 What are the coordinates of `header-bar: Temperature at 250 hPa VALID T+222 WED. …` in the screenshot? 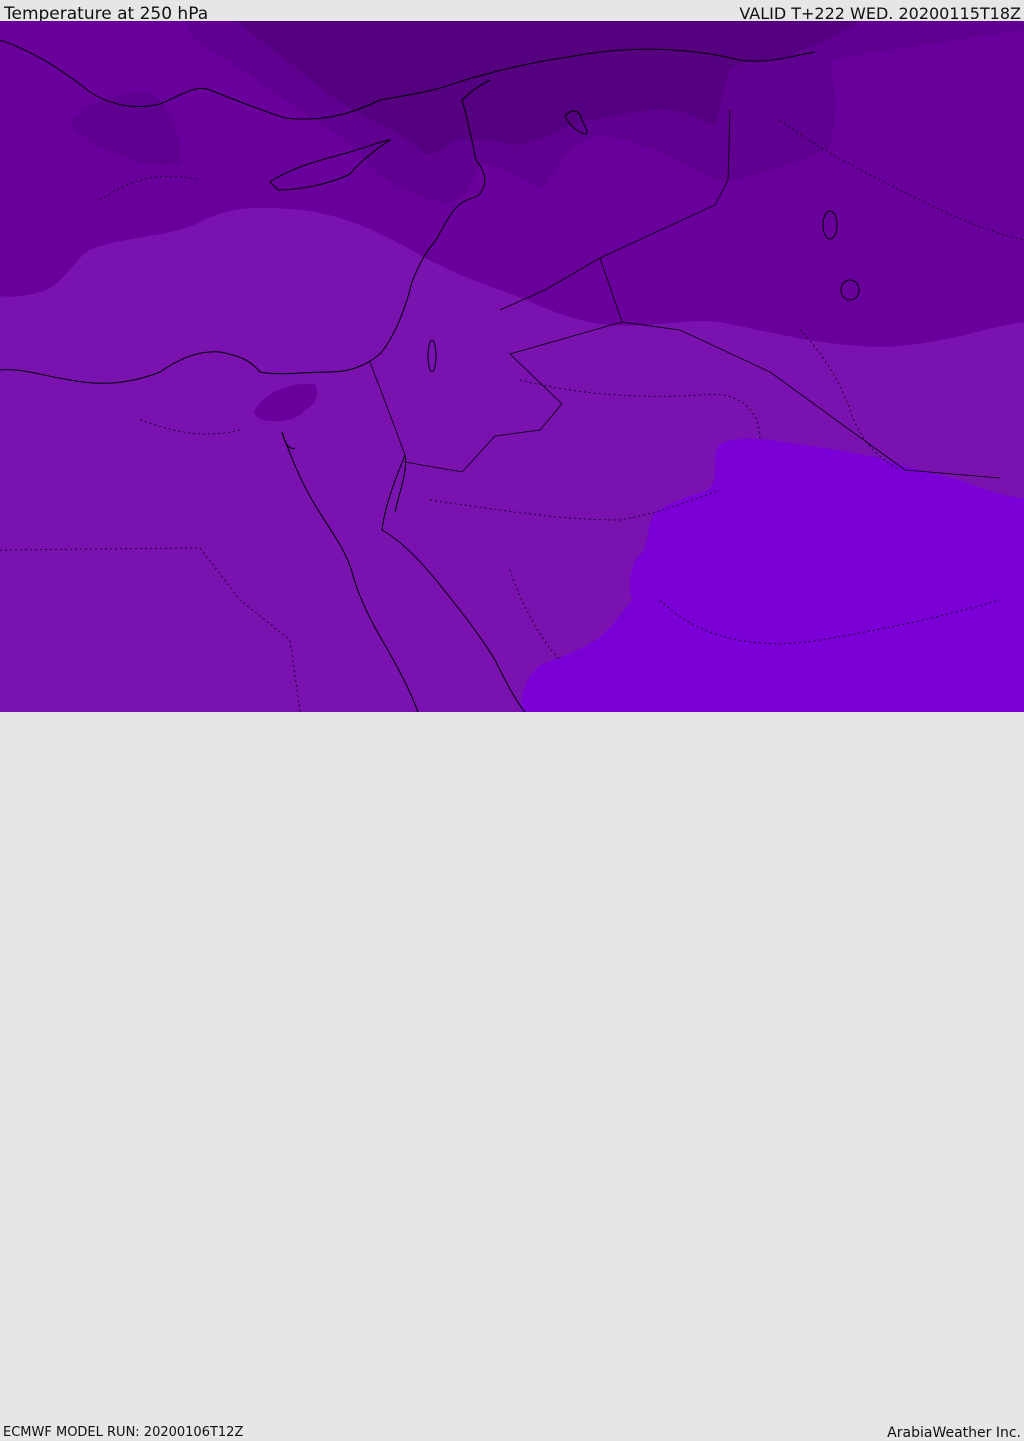 It's located at (512, 12).